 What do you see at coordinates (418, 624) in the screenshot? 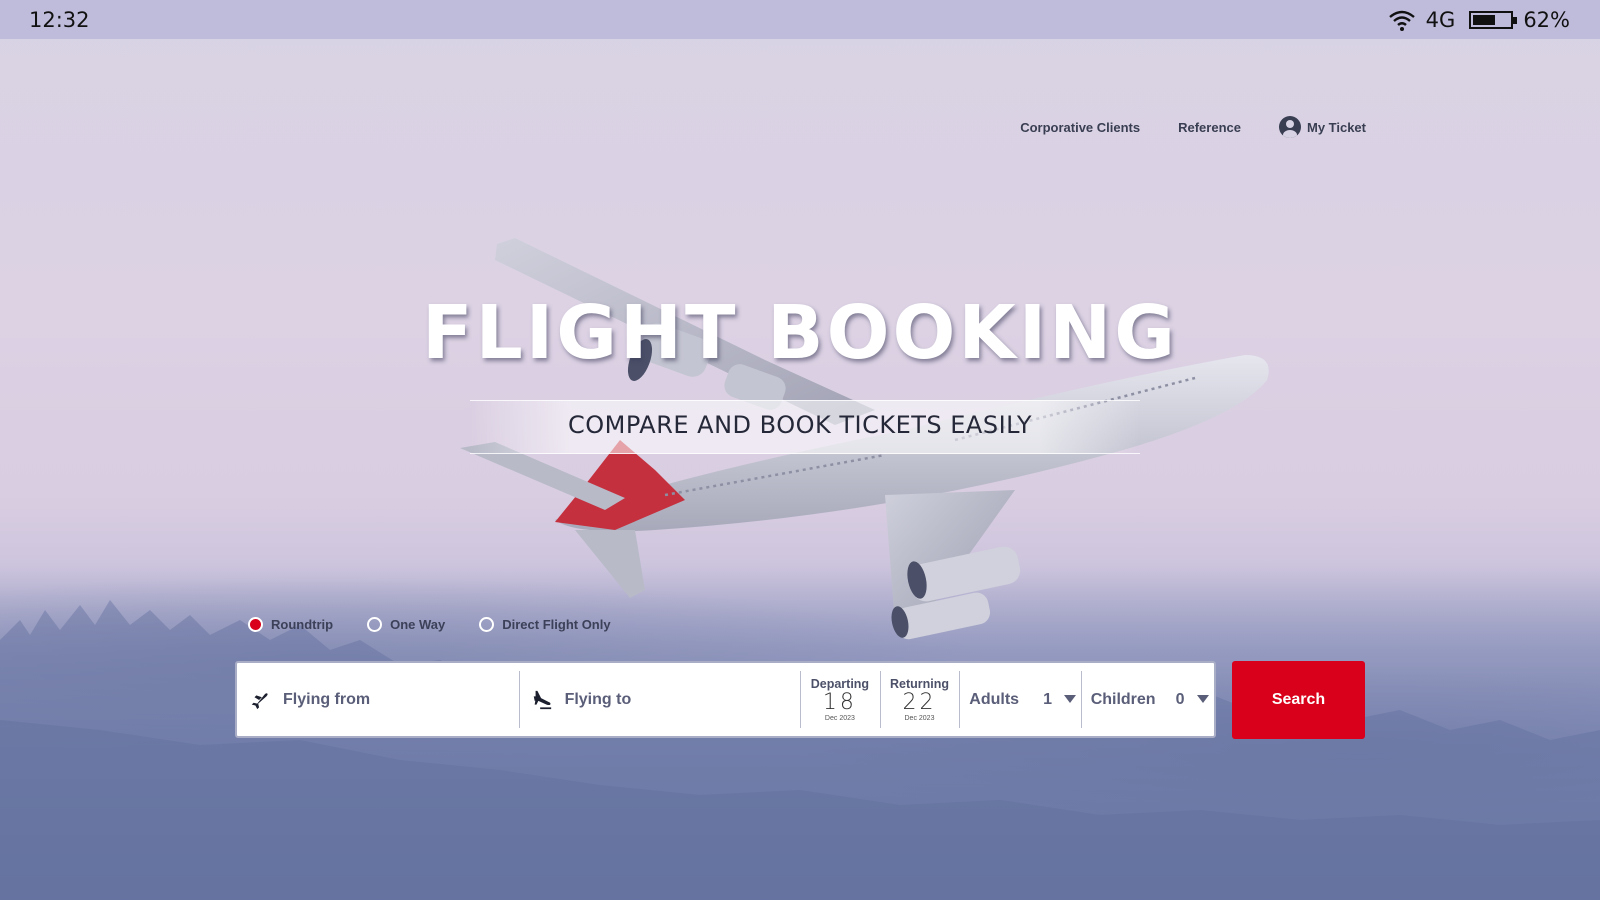
I see `radio-label: One Way` at bounding box center [418, 624].